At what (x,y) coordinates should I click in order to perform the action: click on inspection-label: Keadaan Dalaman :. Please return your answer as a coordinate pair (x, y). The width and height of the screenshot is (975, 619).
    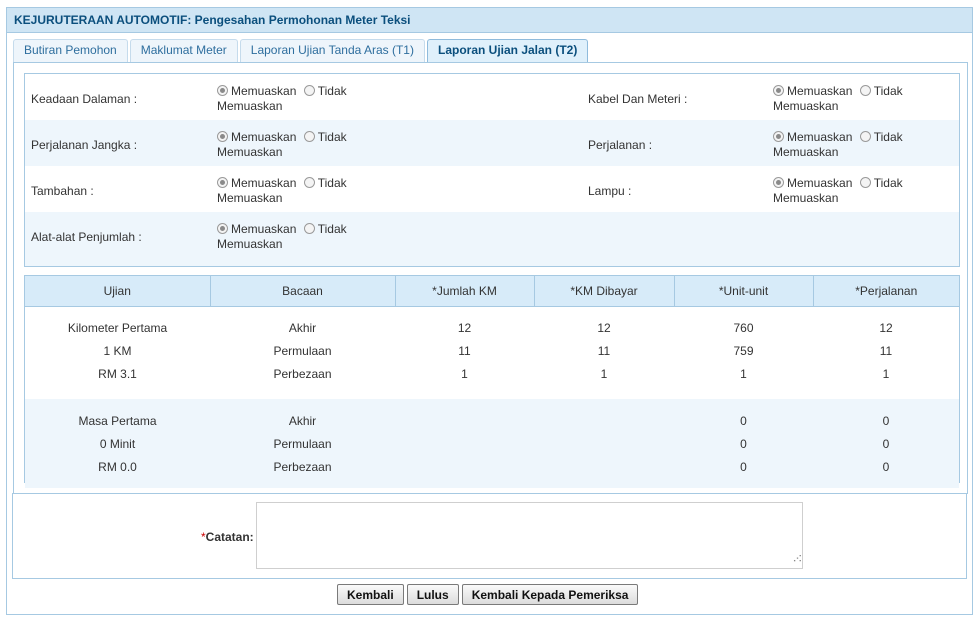
    Looking at the image, I should click on (84, 99).